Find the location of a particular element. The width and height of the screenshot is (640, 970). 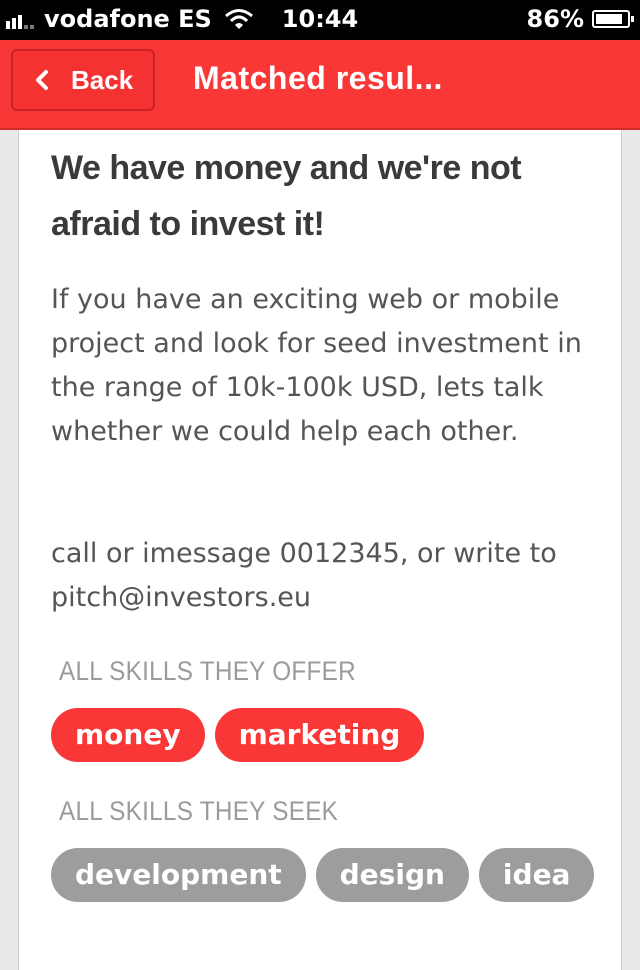

seek-skills-tags: development design idea is located at coordinates (331, 882).